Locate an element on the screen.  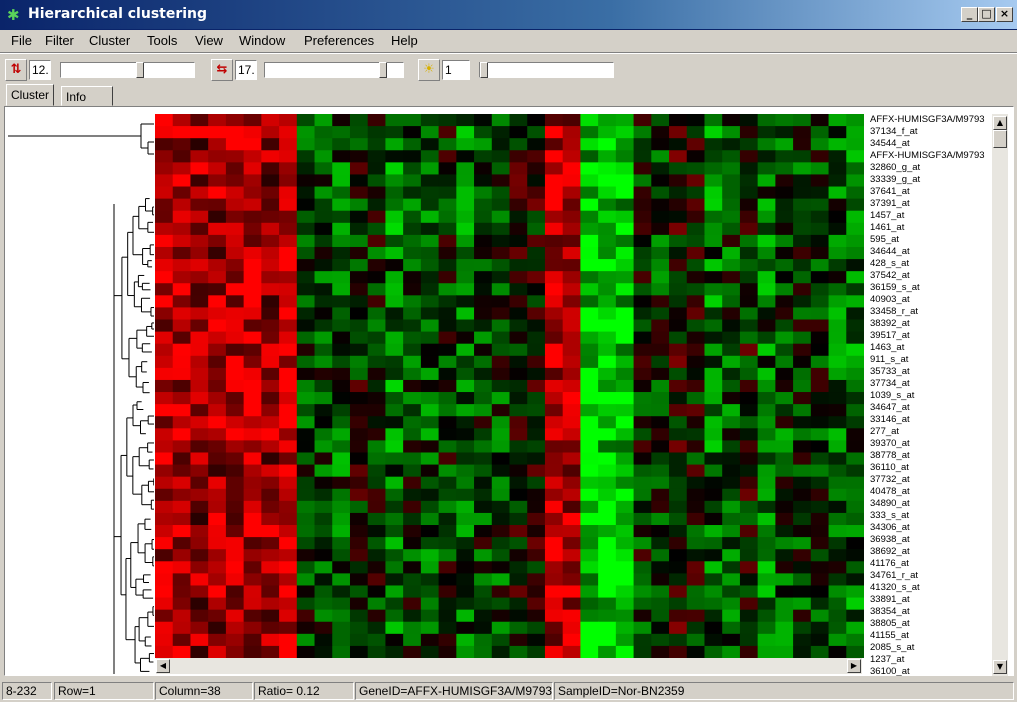
gene-label: 34544_at is located at coordinates (890, 143).